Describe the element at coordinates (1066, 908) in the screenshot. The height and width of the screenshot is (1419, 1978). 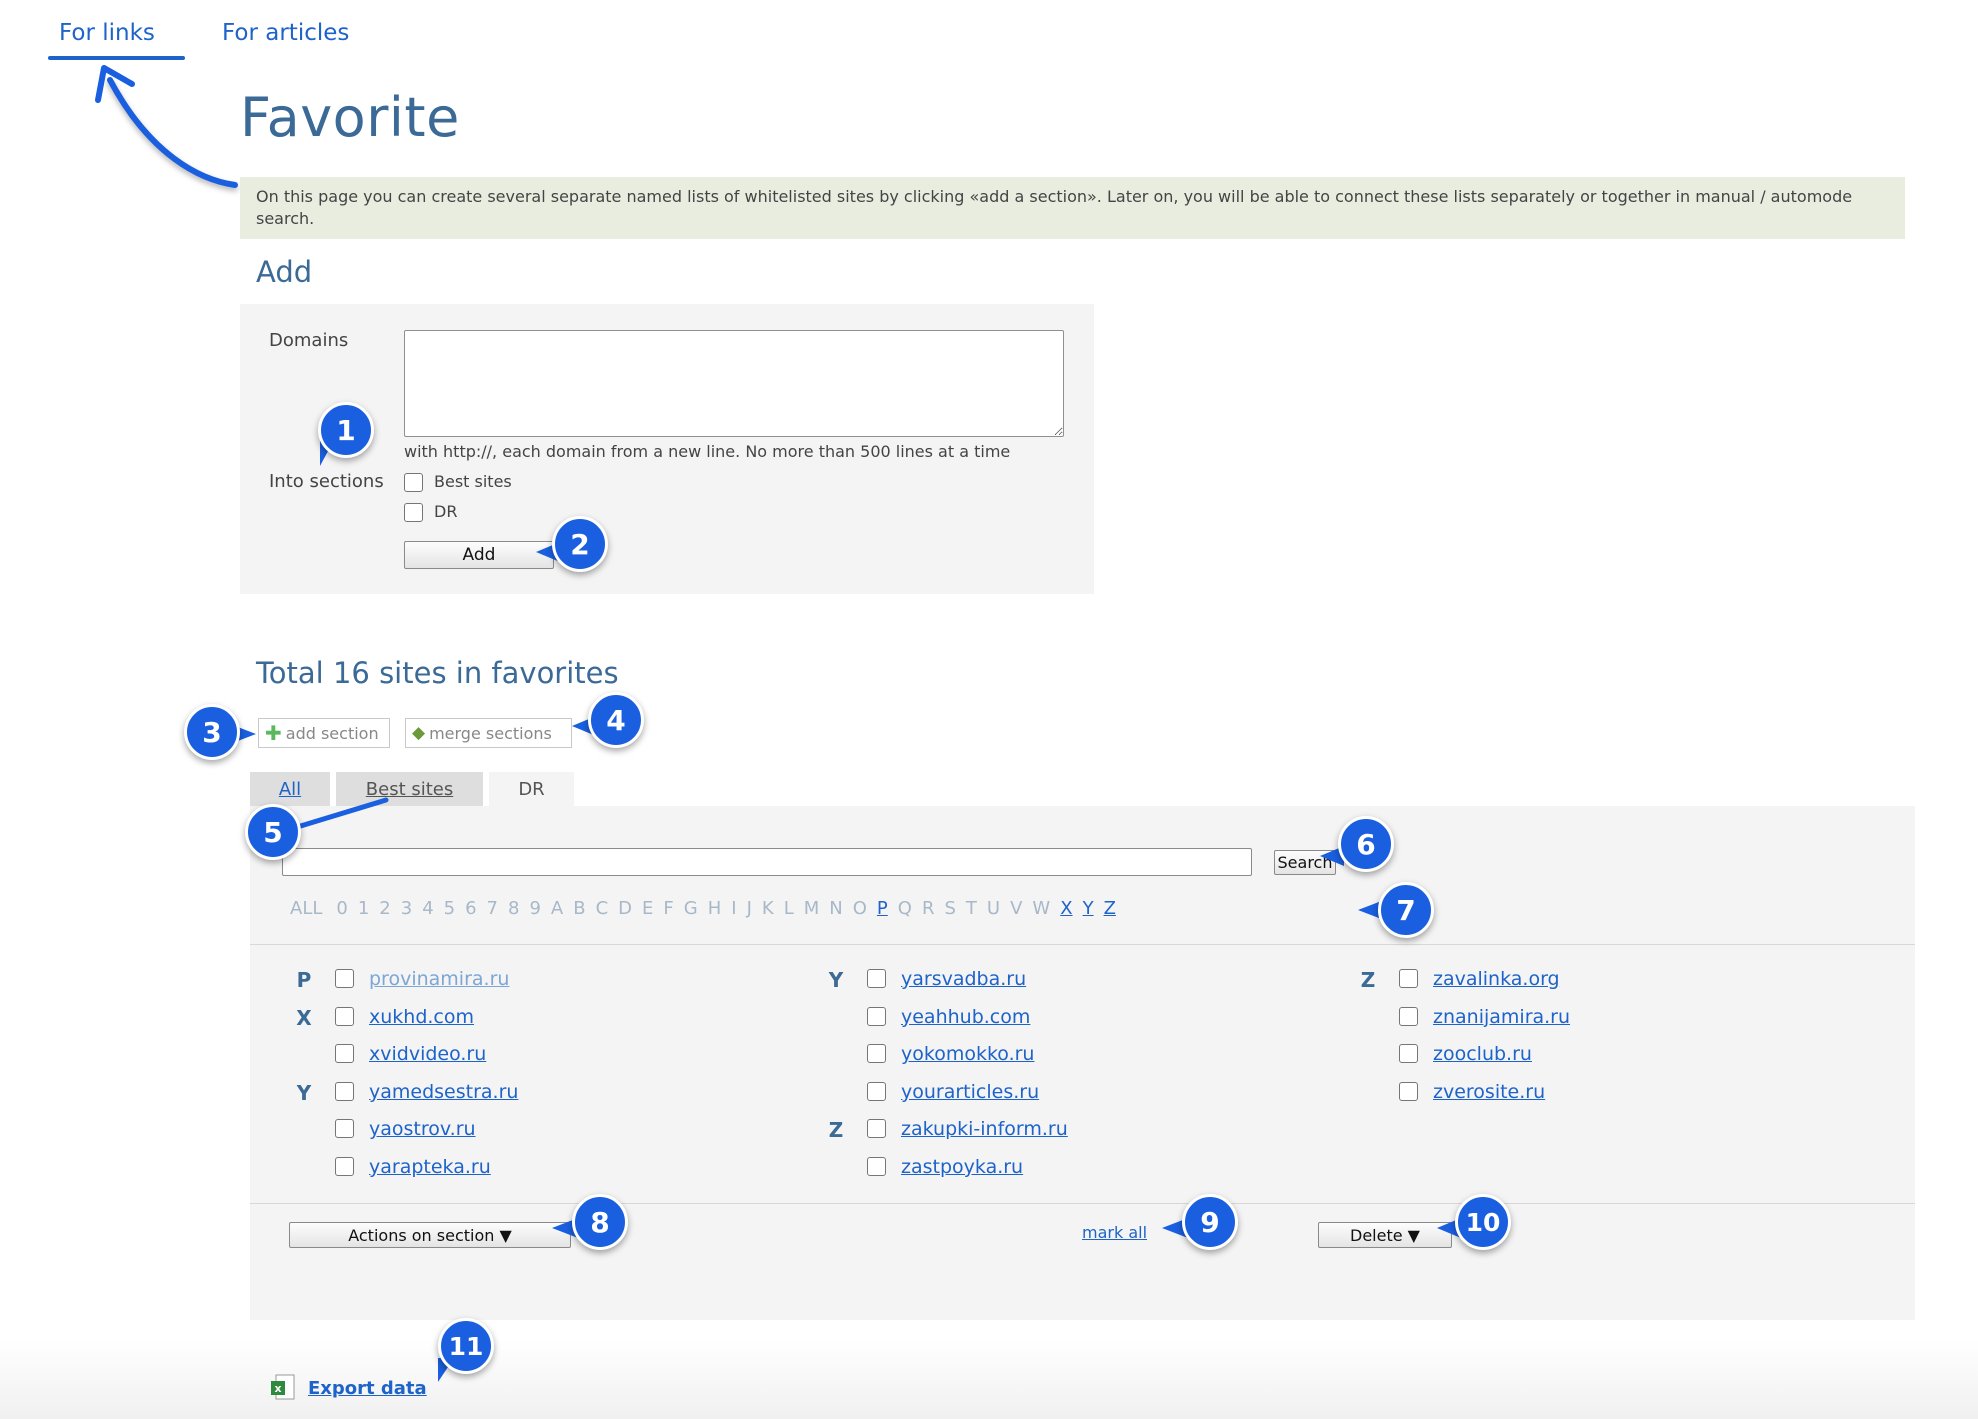
I see `alphabet-letter: X` at that location.